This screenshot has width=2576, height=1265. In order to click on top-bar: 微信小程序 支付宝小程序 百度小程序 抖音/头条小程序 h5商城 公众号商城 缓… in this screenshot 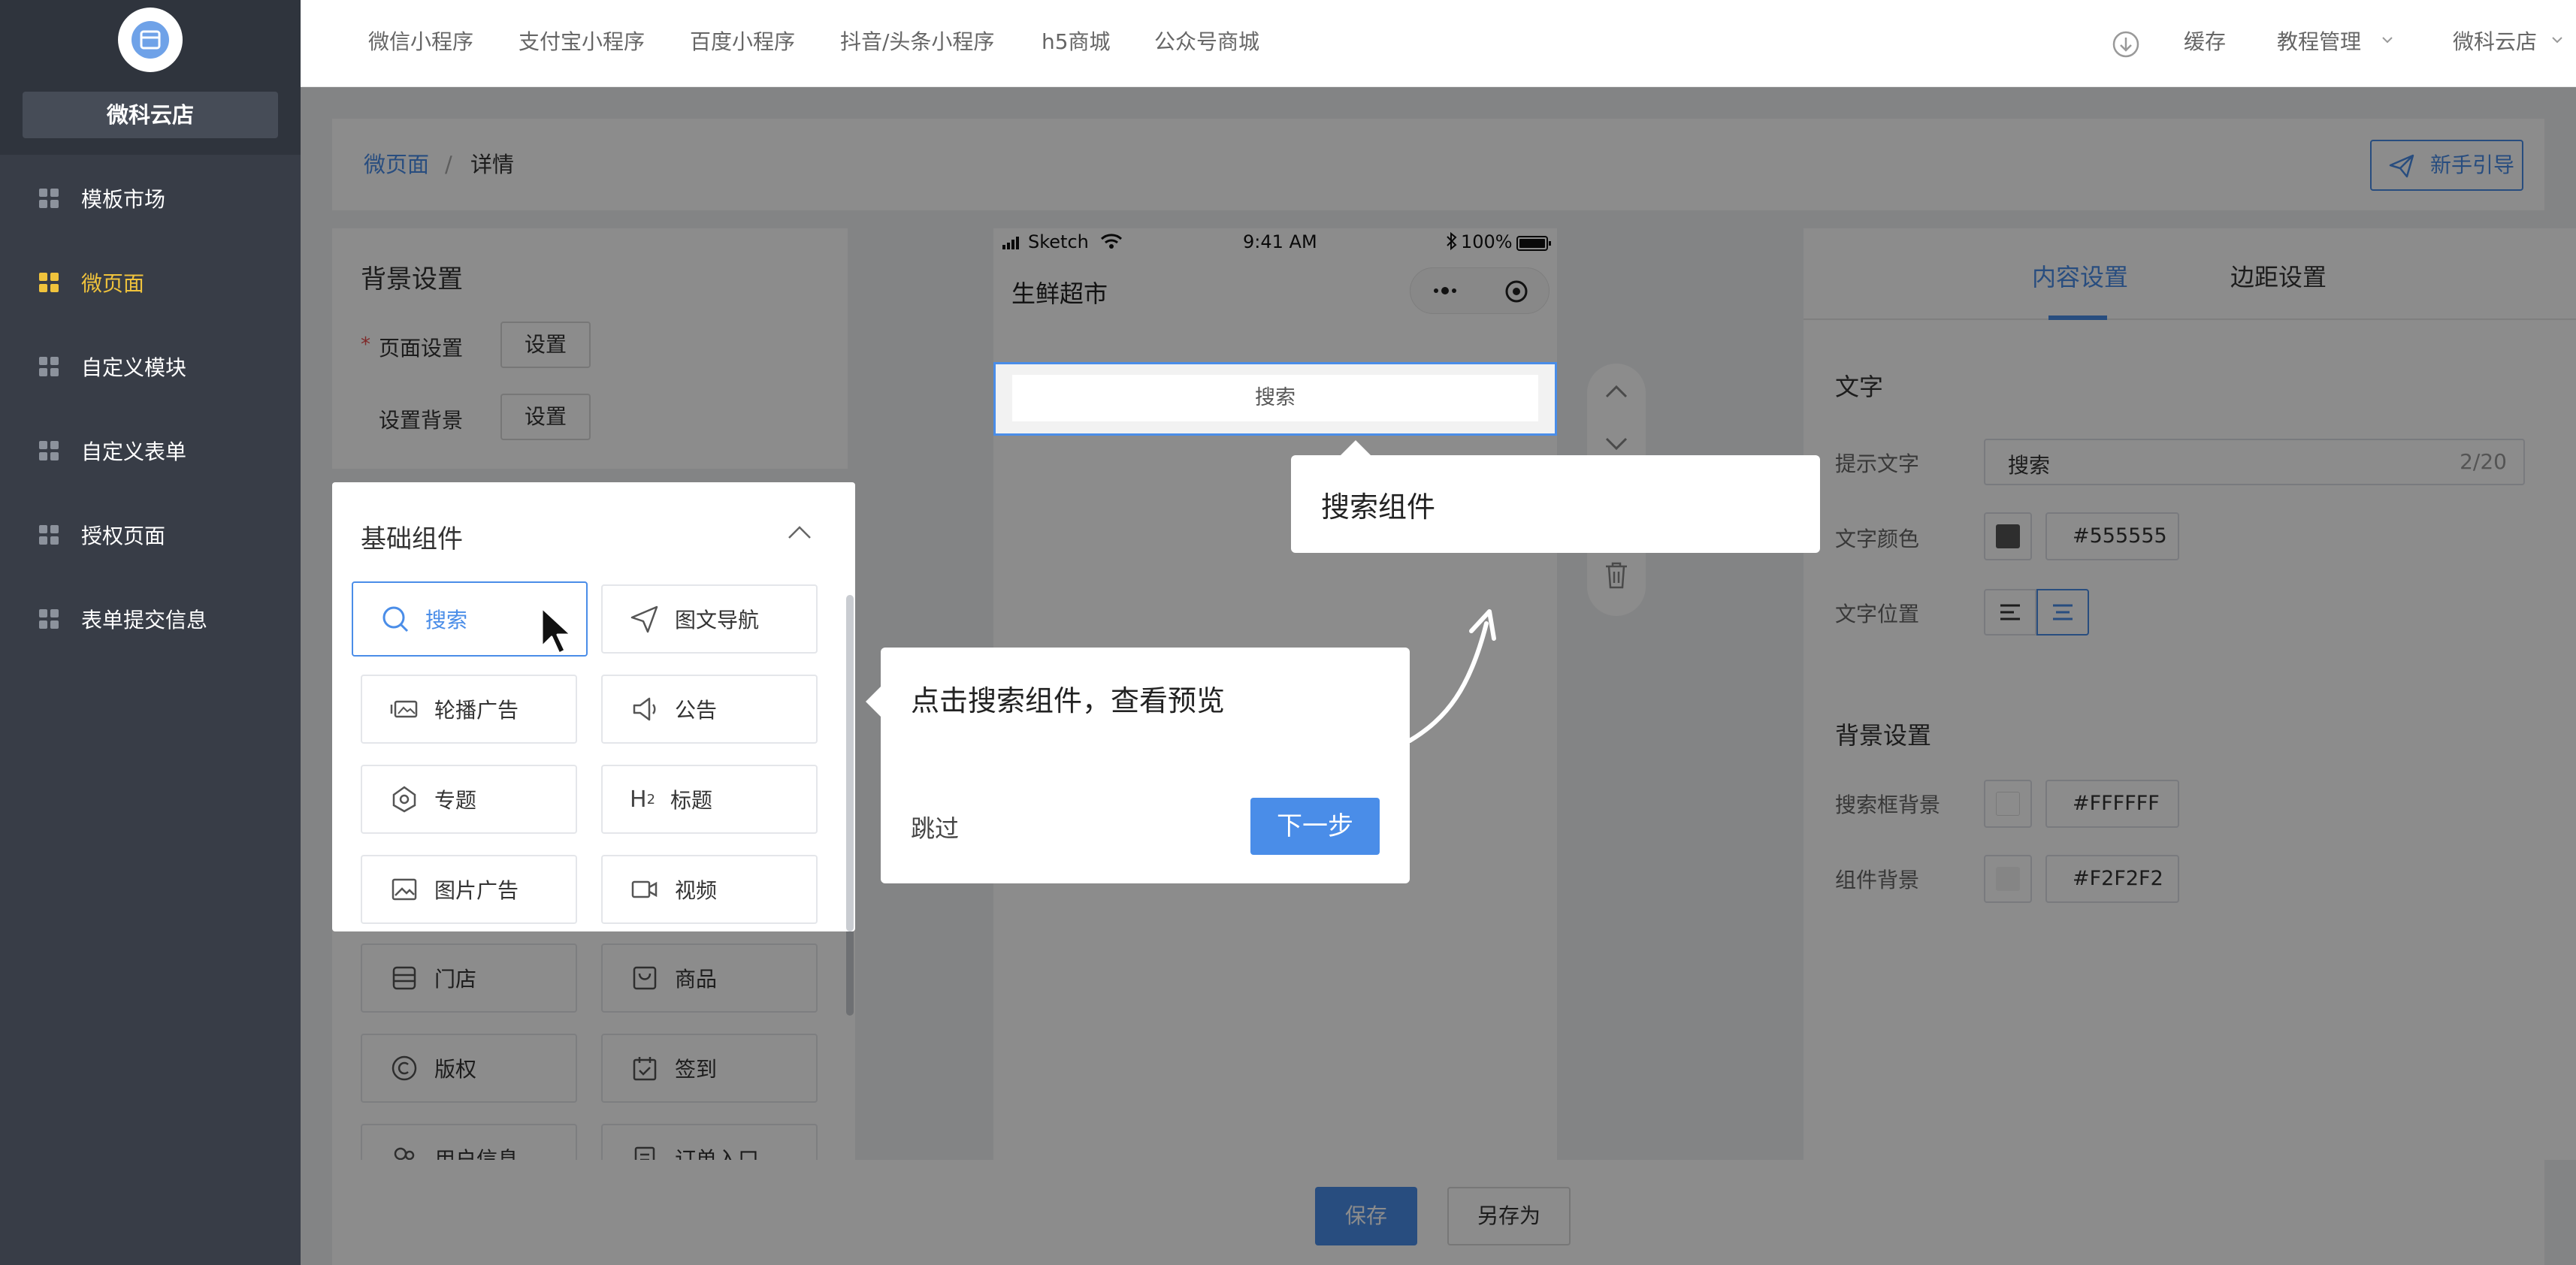, I will do `click(1438, 44)`.